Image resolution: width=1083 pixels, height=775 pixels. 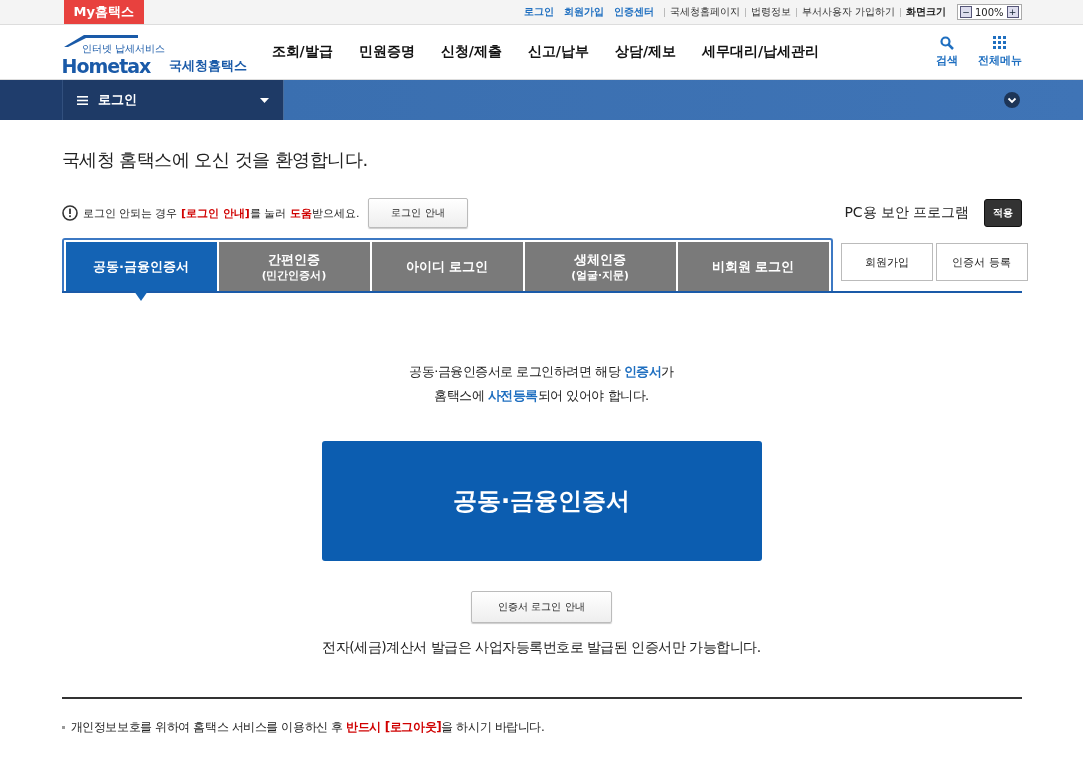 What do you see at coordinates (541, 501) in the screenshot?
I see `certificate-login-button: 공동·금융인증서` at bounding box center [541, 501].